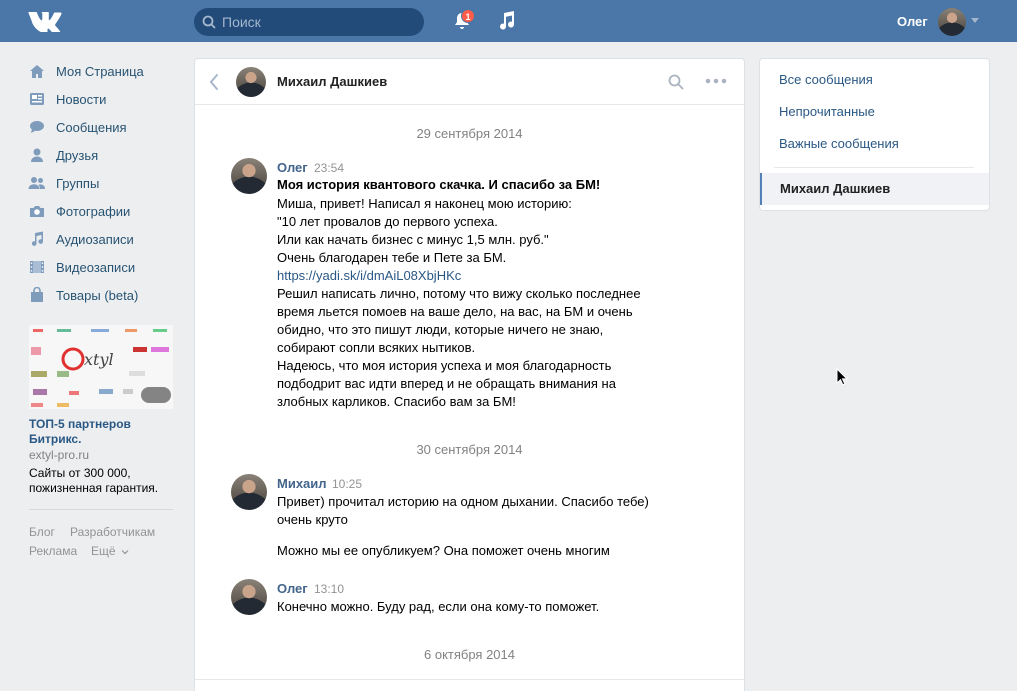 This screenshot has width=1017, height=691. What do you see at coordinates (387, 221) in the screenshot?
I see `message-text: "10 лет провалов до первого успеха.` at bounding box center [387, 221].